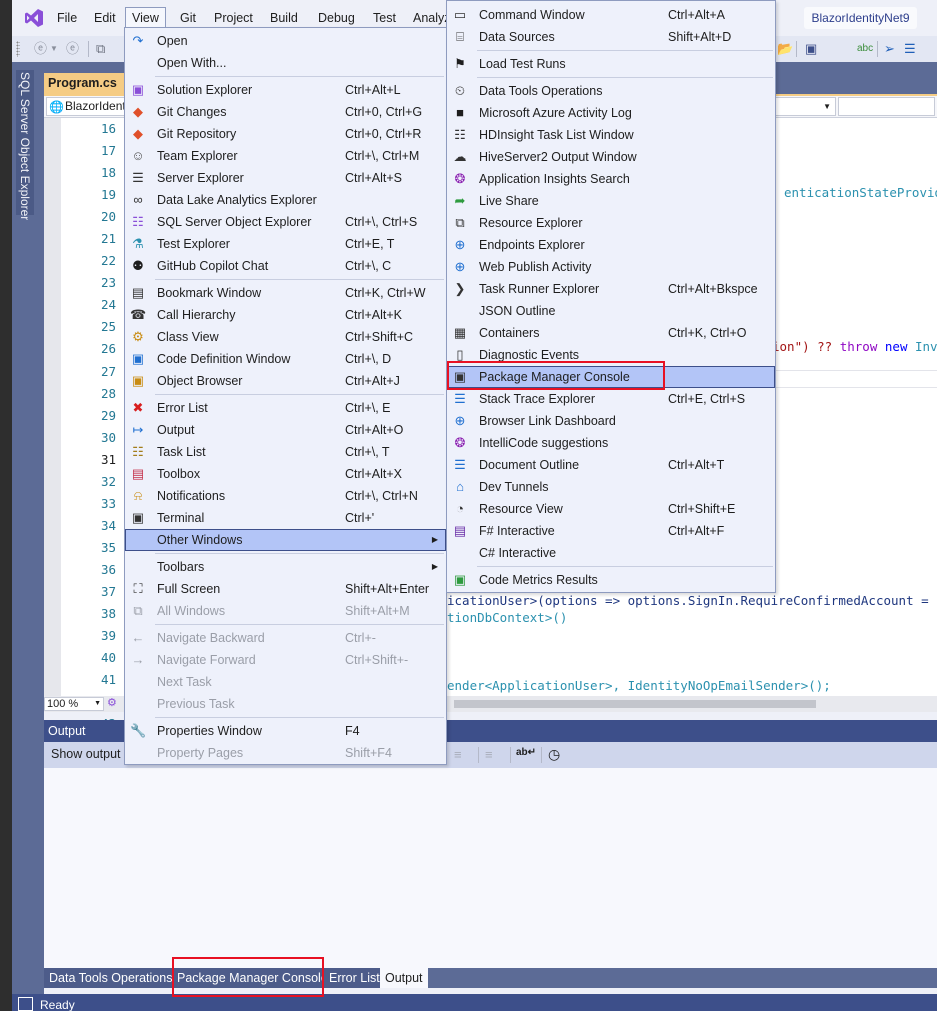  What do you see at coordinates (285, 244) in the screenshot?
I see `menu-item-test-explorer: ⚗ Test Explorer Ctrl+E, T` at bounding box center [285, 244].